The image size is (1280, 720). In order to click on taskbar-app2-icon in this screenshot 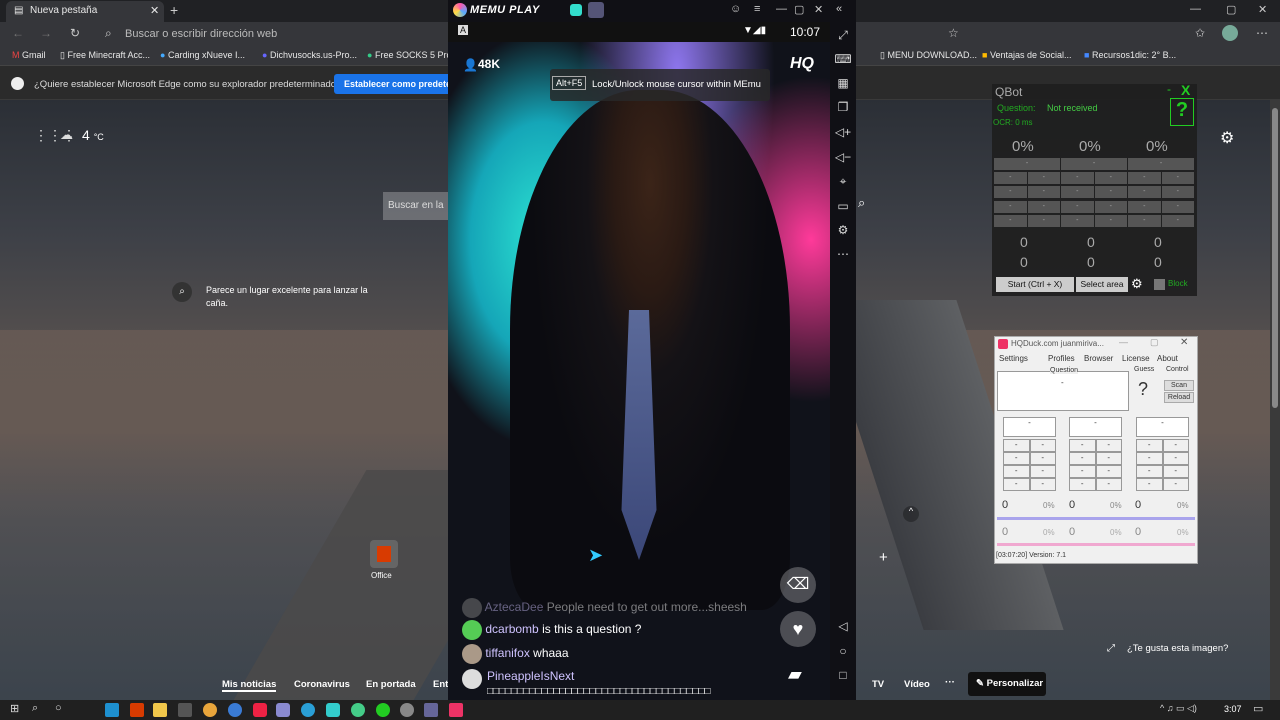, I will do `click(407, 710)`.